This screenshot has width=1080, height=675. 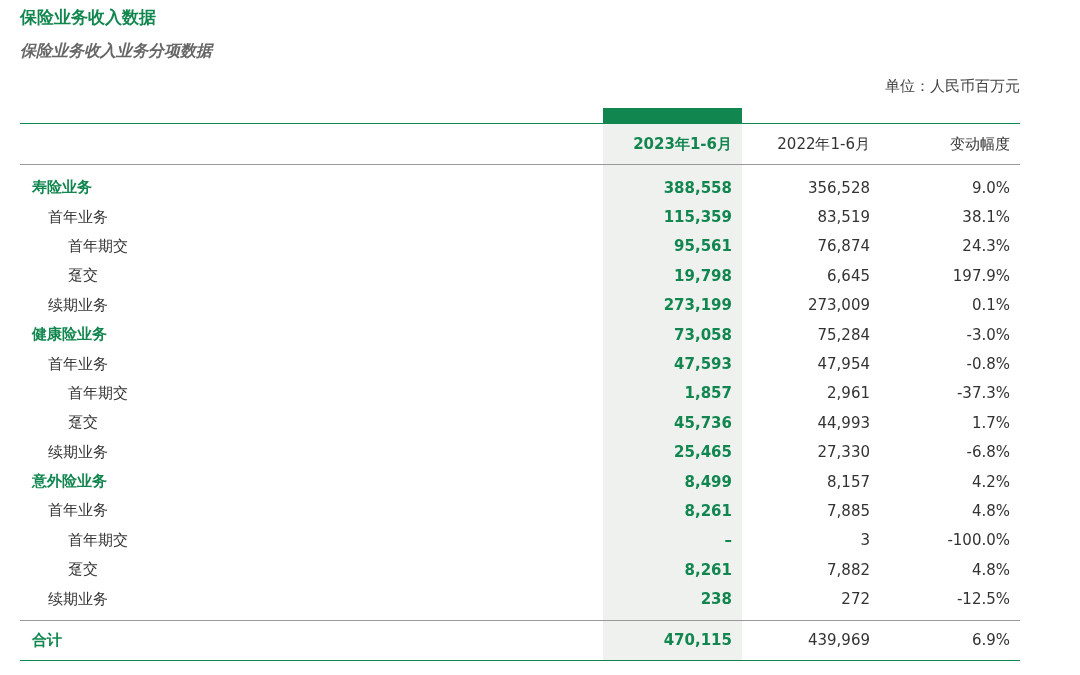 I want to click on table-cell-text: -12.5%, so click(x=983, y=600).